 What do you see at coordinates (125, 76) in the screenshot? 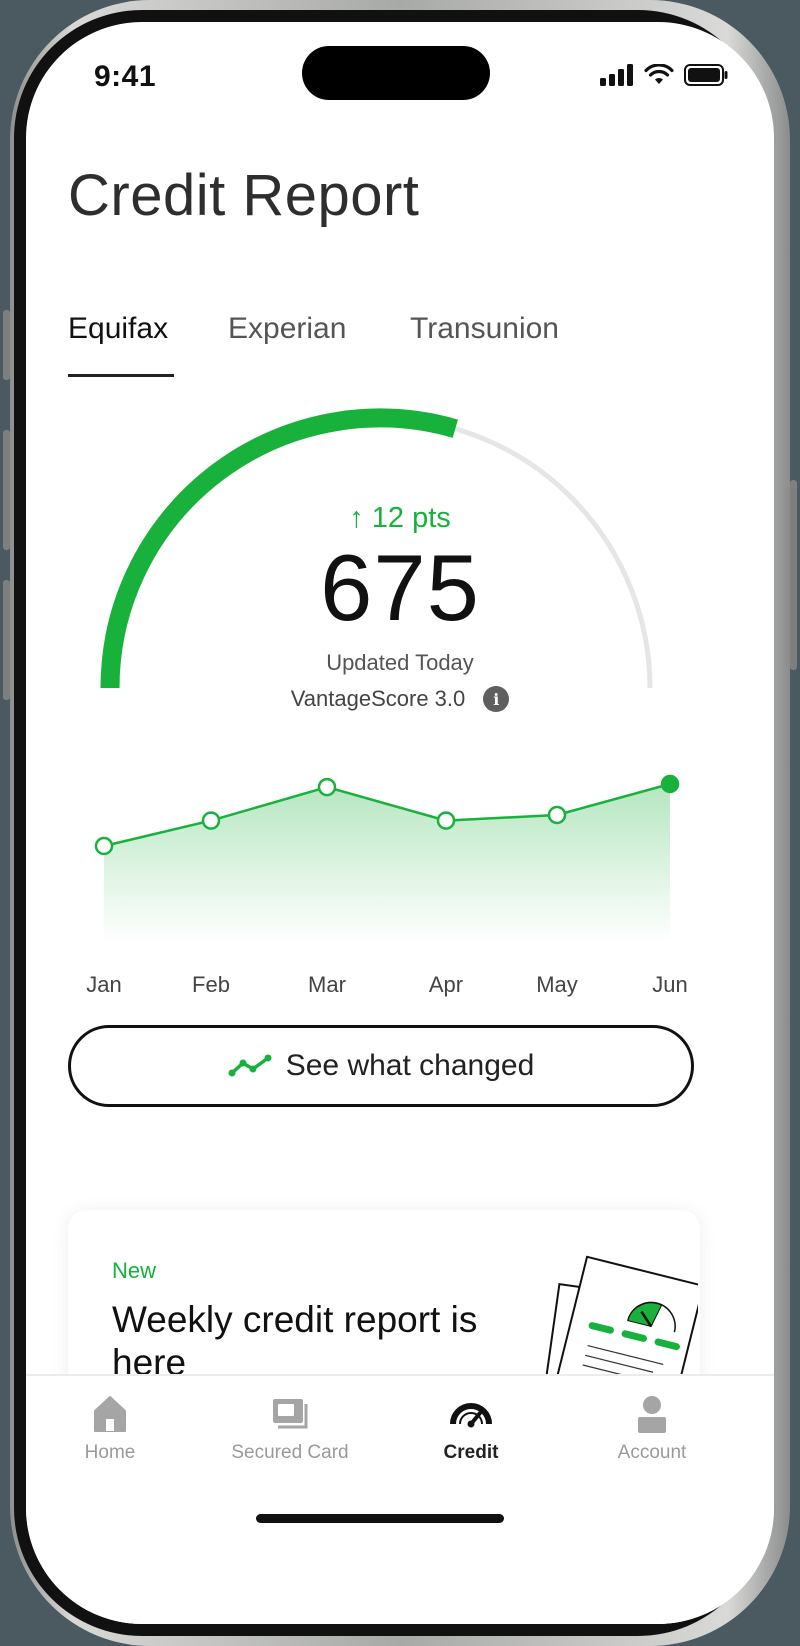
I see `status-time: 9:41` at bounding box center [125, 76].